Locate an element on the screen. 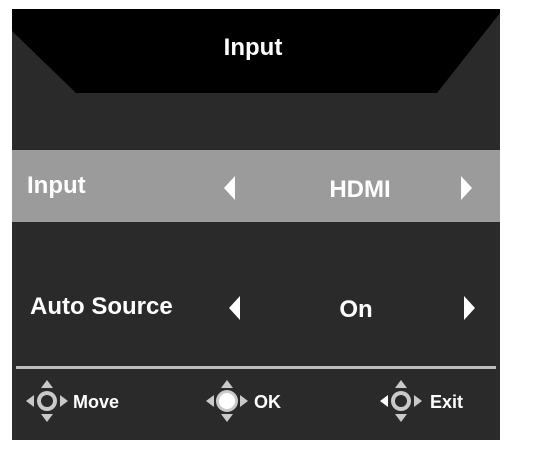 The height and width of the screenshot is (465, 547). auto-source-value: On is located at coordinates (356, 309).